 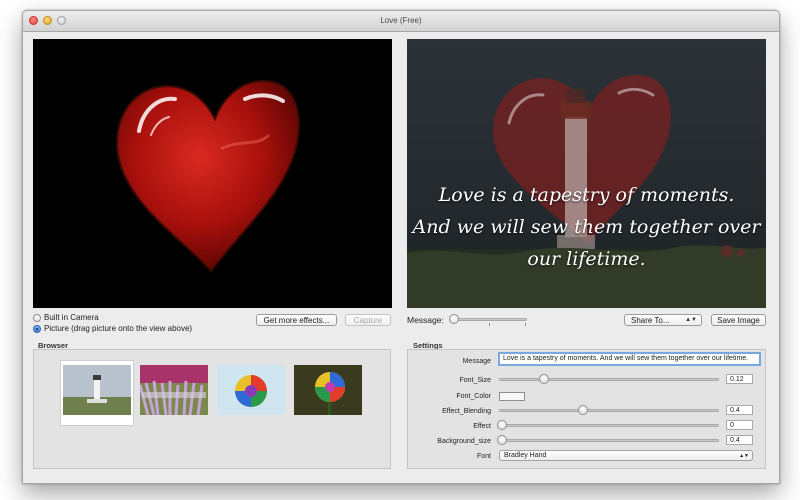 I want to click on window-title: Love (Free), so click(x=401, y=20).